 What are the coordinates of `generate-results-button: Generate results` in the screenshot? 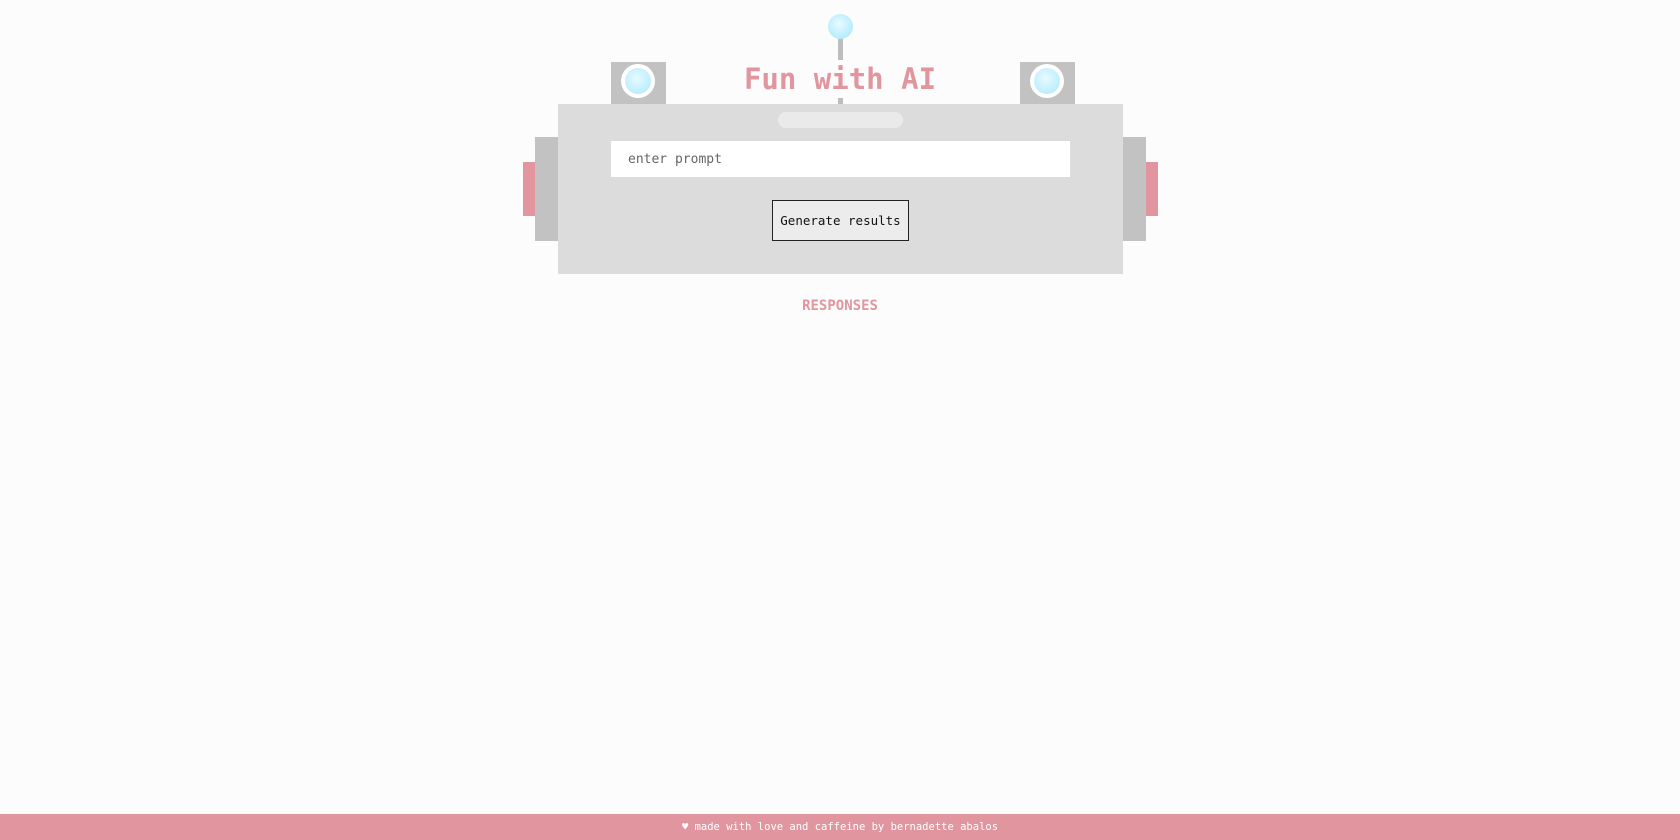 It's located at (840, 220).